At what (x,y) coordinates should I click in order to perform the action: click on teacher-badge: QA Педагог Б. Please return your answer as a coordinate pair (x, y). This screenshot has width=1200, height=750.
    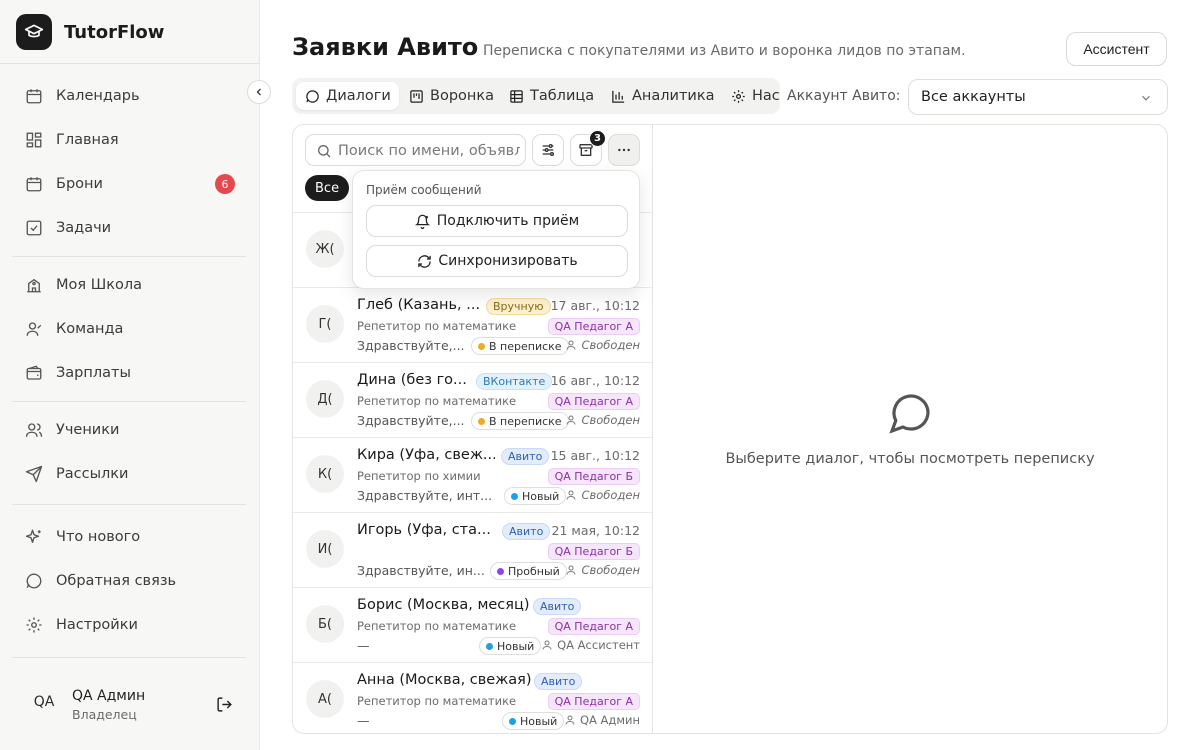
    Looking at the image, I should click on (593, 476).